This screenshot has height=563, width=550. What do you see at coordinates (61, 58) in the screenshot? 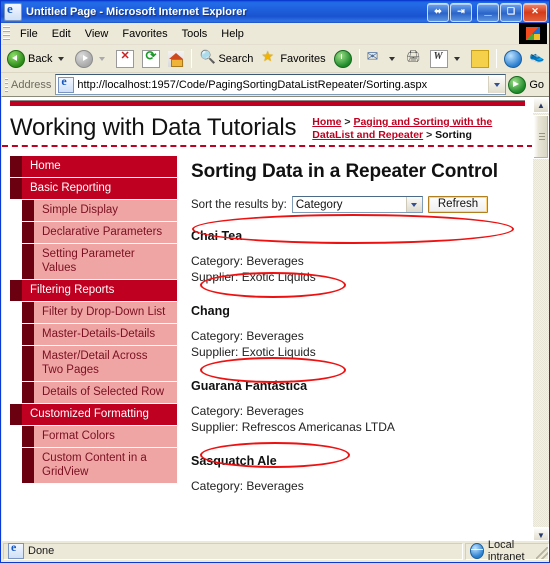
I see `back-history-chevron-down-icon` at bounding box center [61, 58].